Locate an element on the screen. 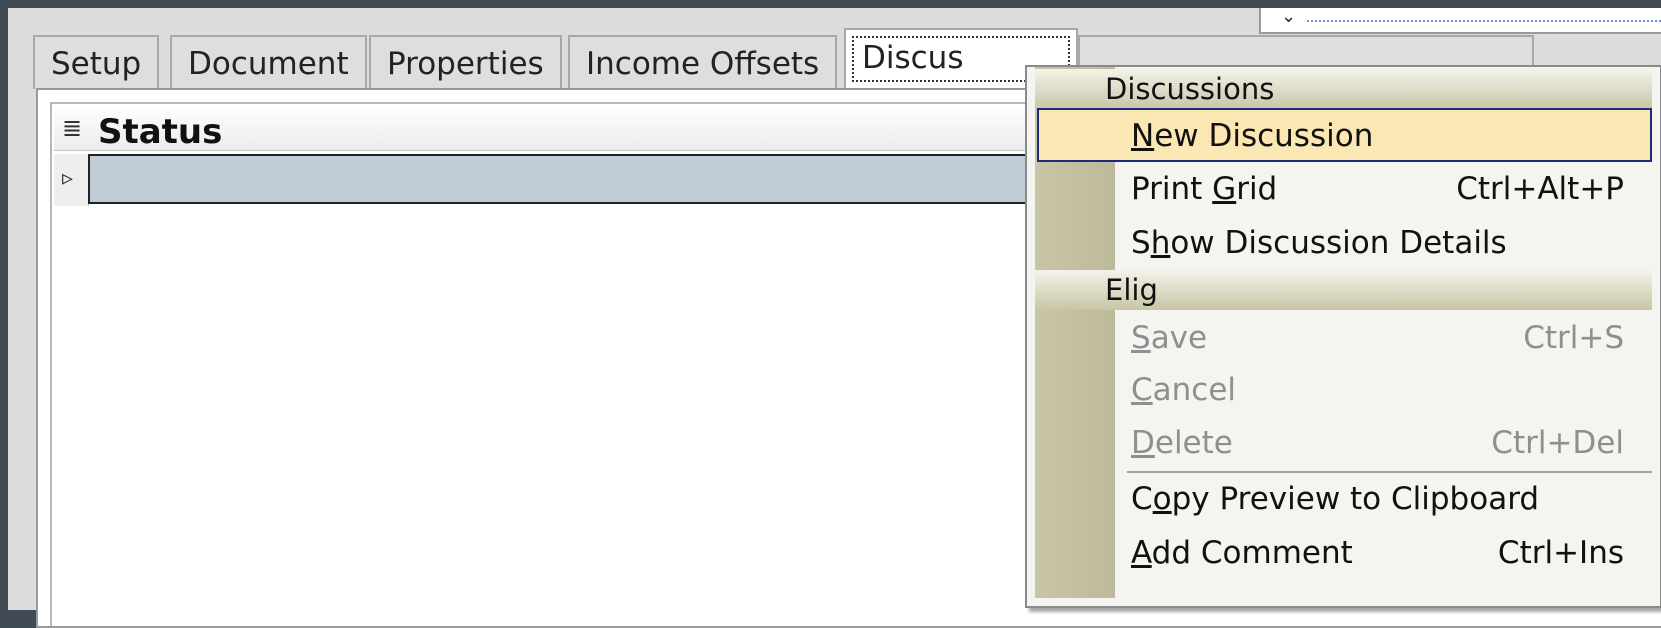 This screenshot has width=1661, height=628. menu-item-delete: Delete Ctrl+Del is located at coordinates (1378, 443).